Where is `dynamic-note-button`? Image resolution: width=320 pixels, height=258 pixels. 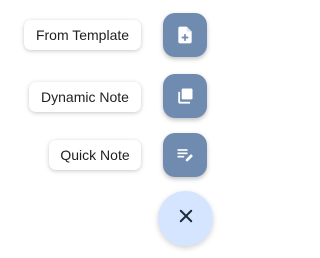
dynamic-note-button is located at coordinates (185, 96).